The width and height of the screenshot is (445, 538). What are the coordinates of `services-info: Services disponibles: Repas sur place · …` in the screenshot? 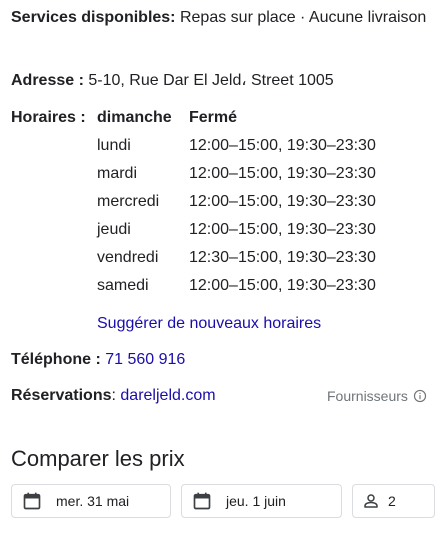 It's located at (221, 18).